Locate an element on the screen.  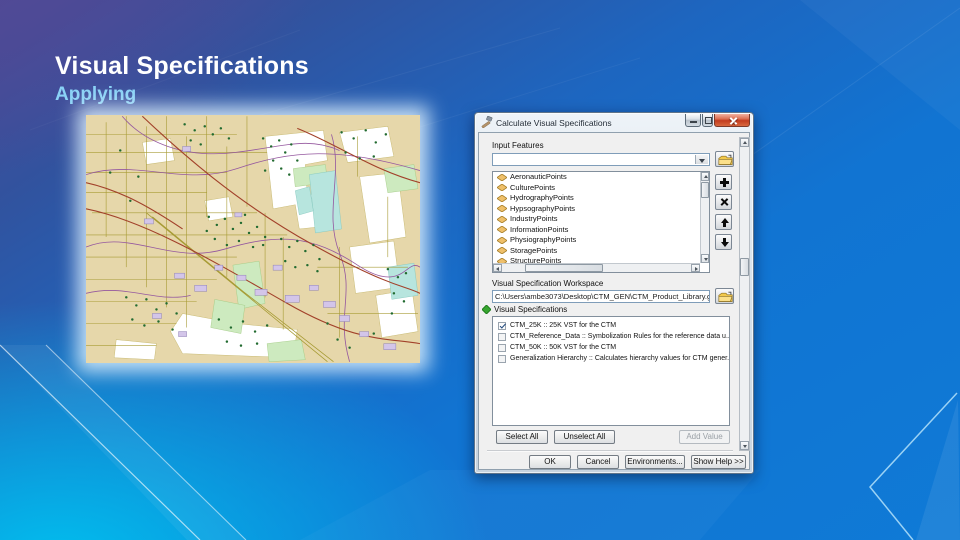
feature-class-name: HypsographyPoints is located at coordinates (543, 208).